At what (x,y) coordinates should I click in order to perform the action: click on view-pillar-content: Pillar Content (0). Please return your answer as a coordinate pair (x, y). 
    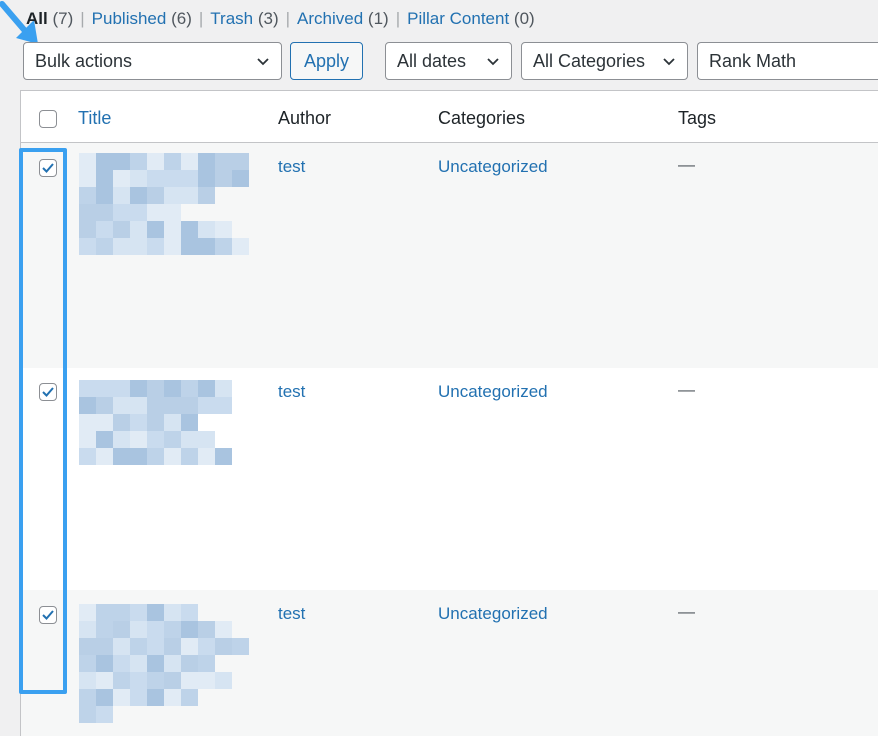
    Looking at the image, I should click on (471, 19).